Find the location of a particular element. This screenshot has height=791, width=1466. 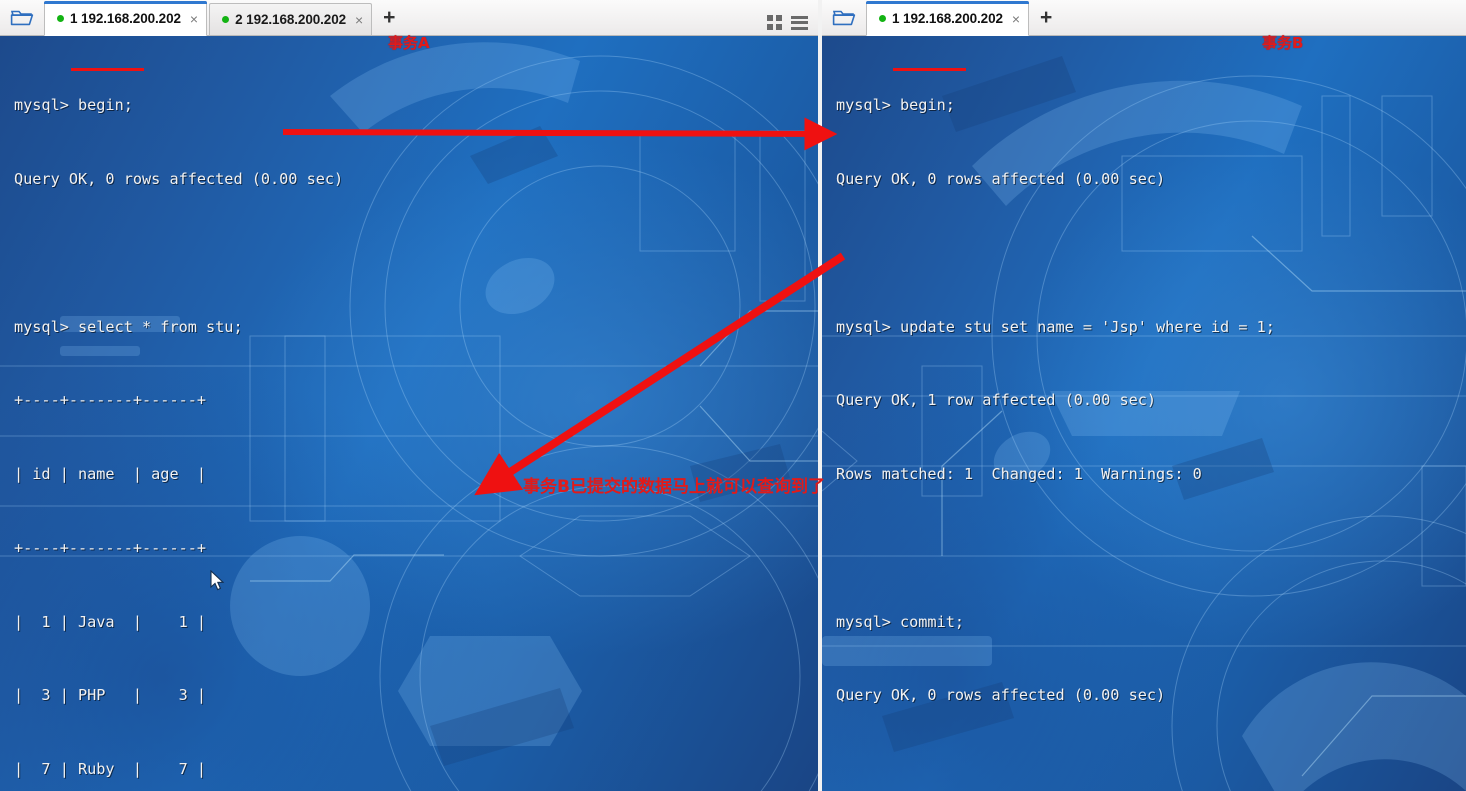

table-row: | 1 | Java | 1 | is located at coordinates (110, 621).